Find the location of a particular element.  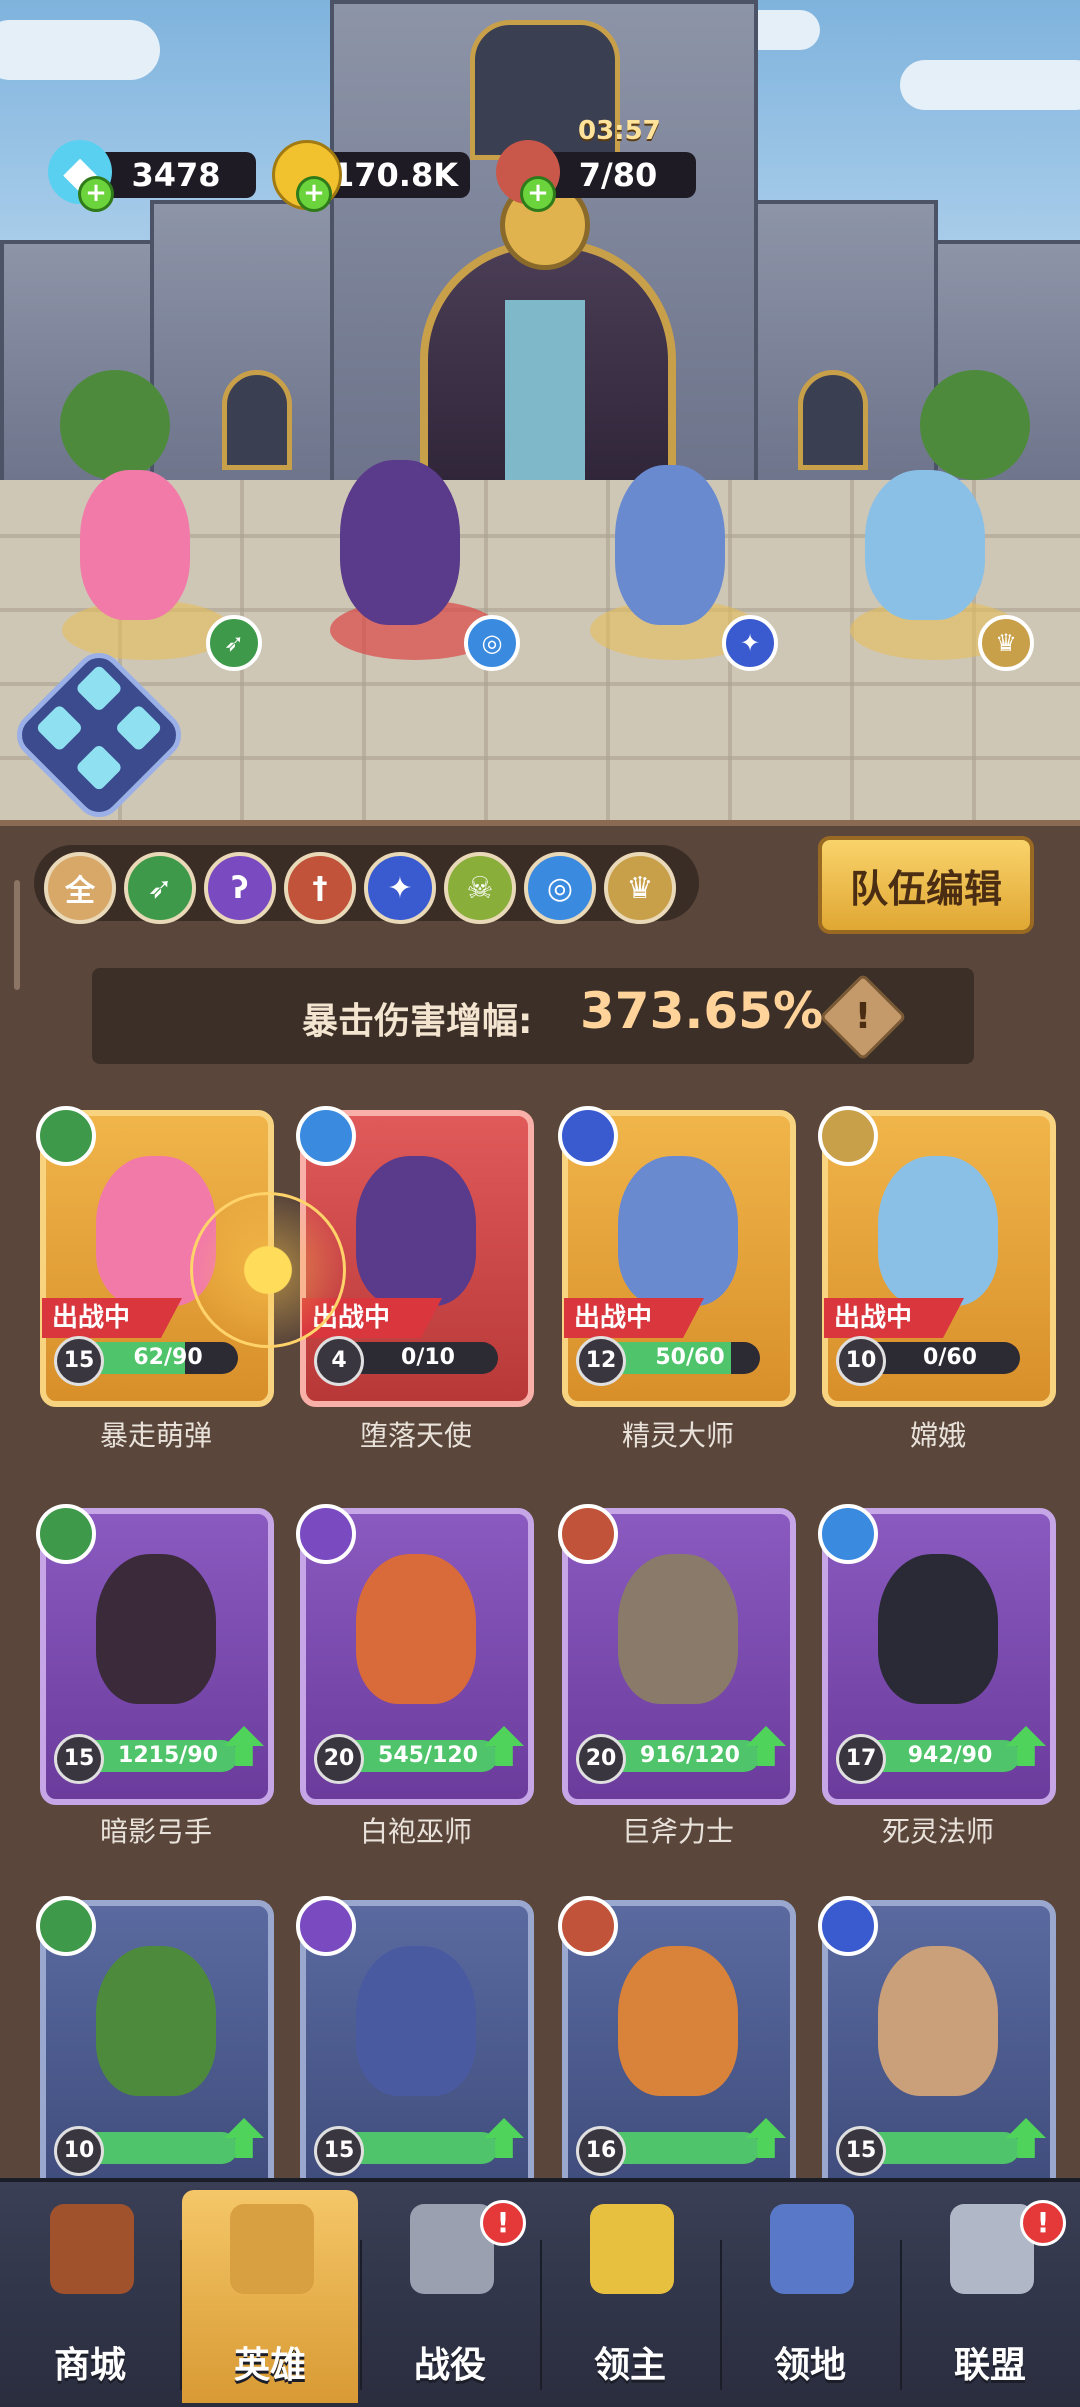

hero-card: 916/120 20 is located at coordinates (677, 1654).